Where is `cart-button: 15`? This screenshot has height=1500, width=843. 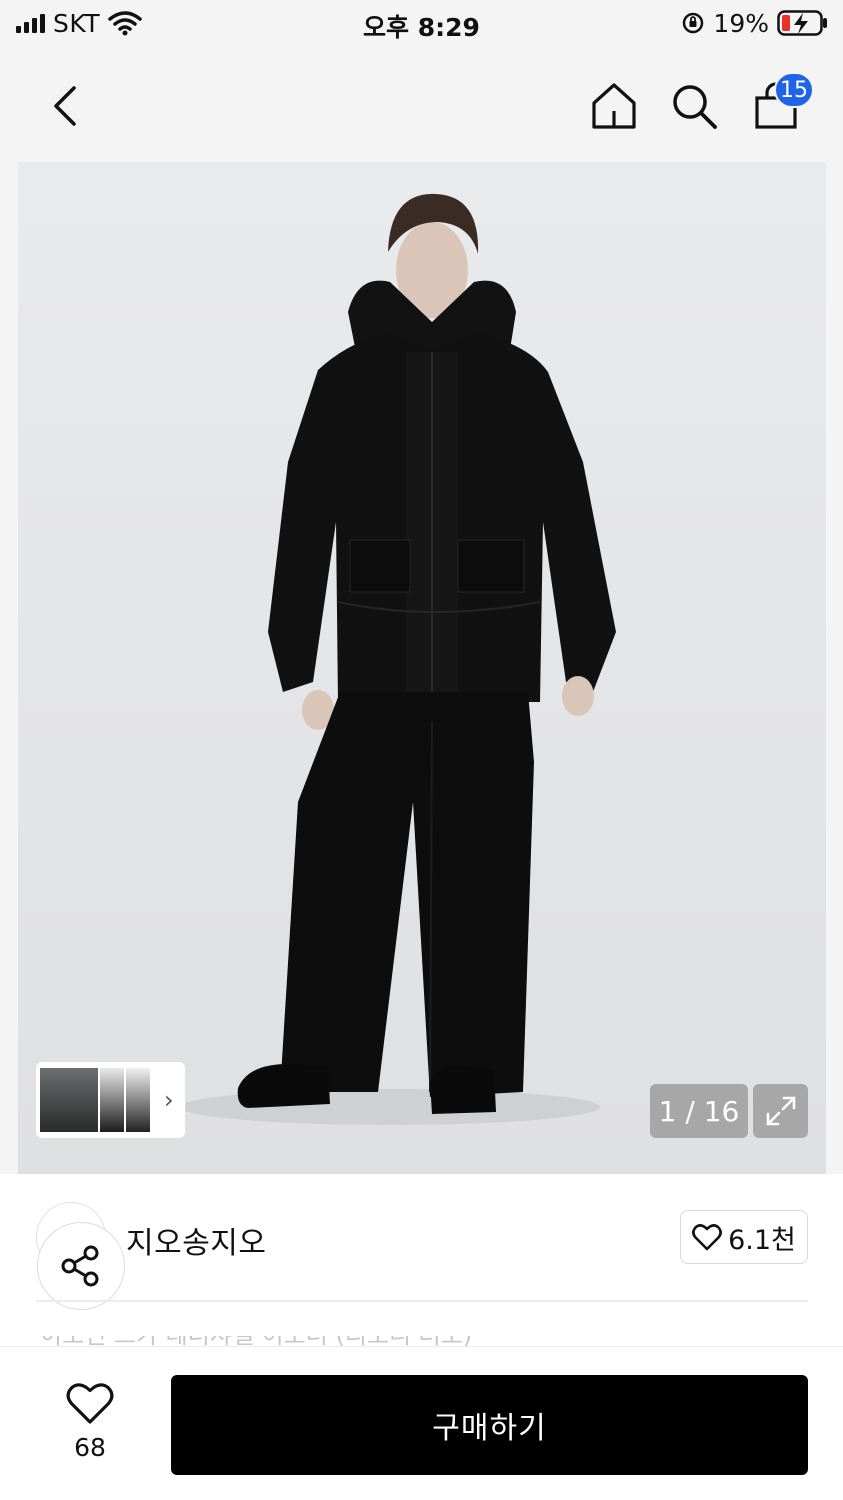
cart-button: 15 is located at coordinates (781, 103).